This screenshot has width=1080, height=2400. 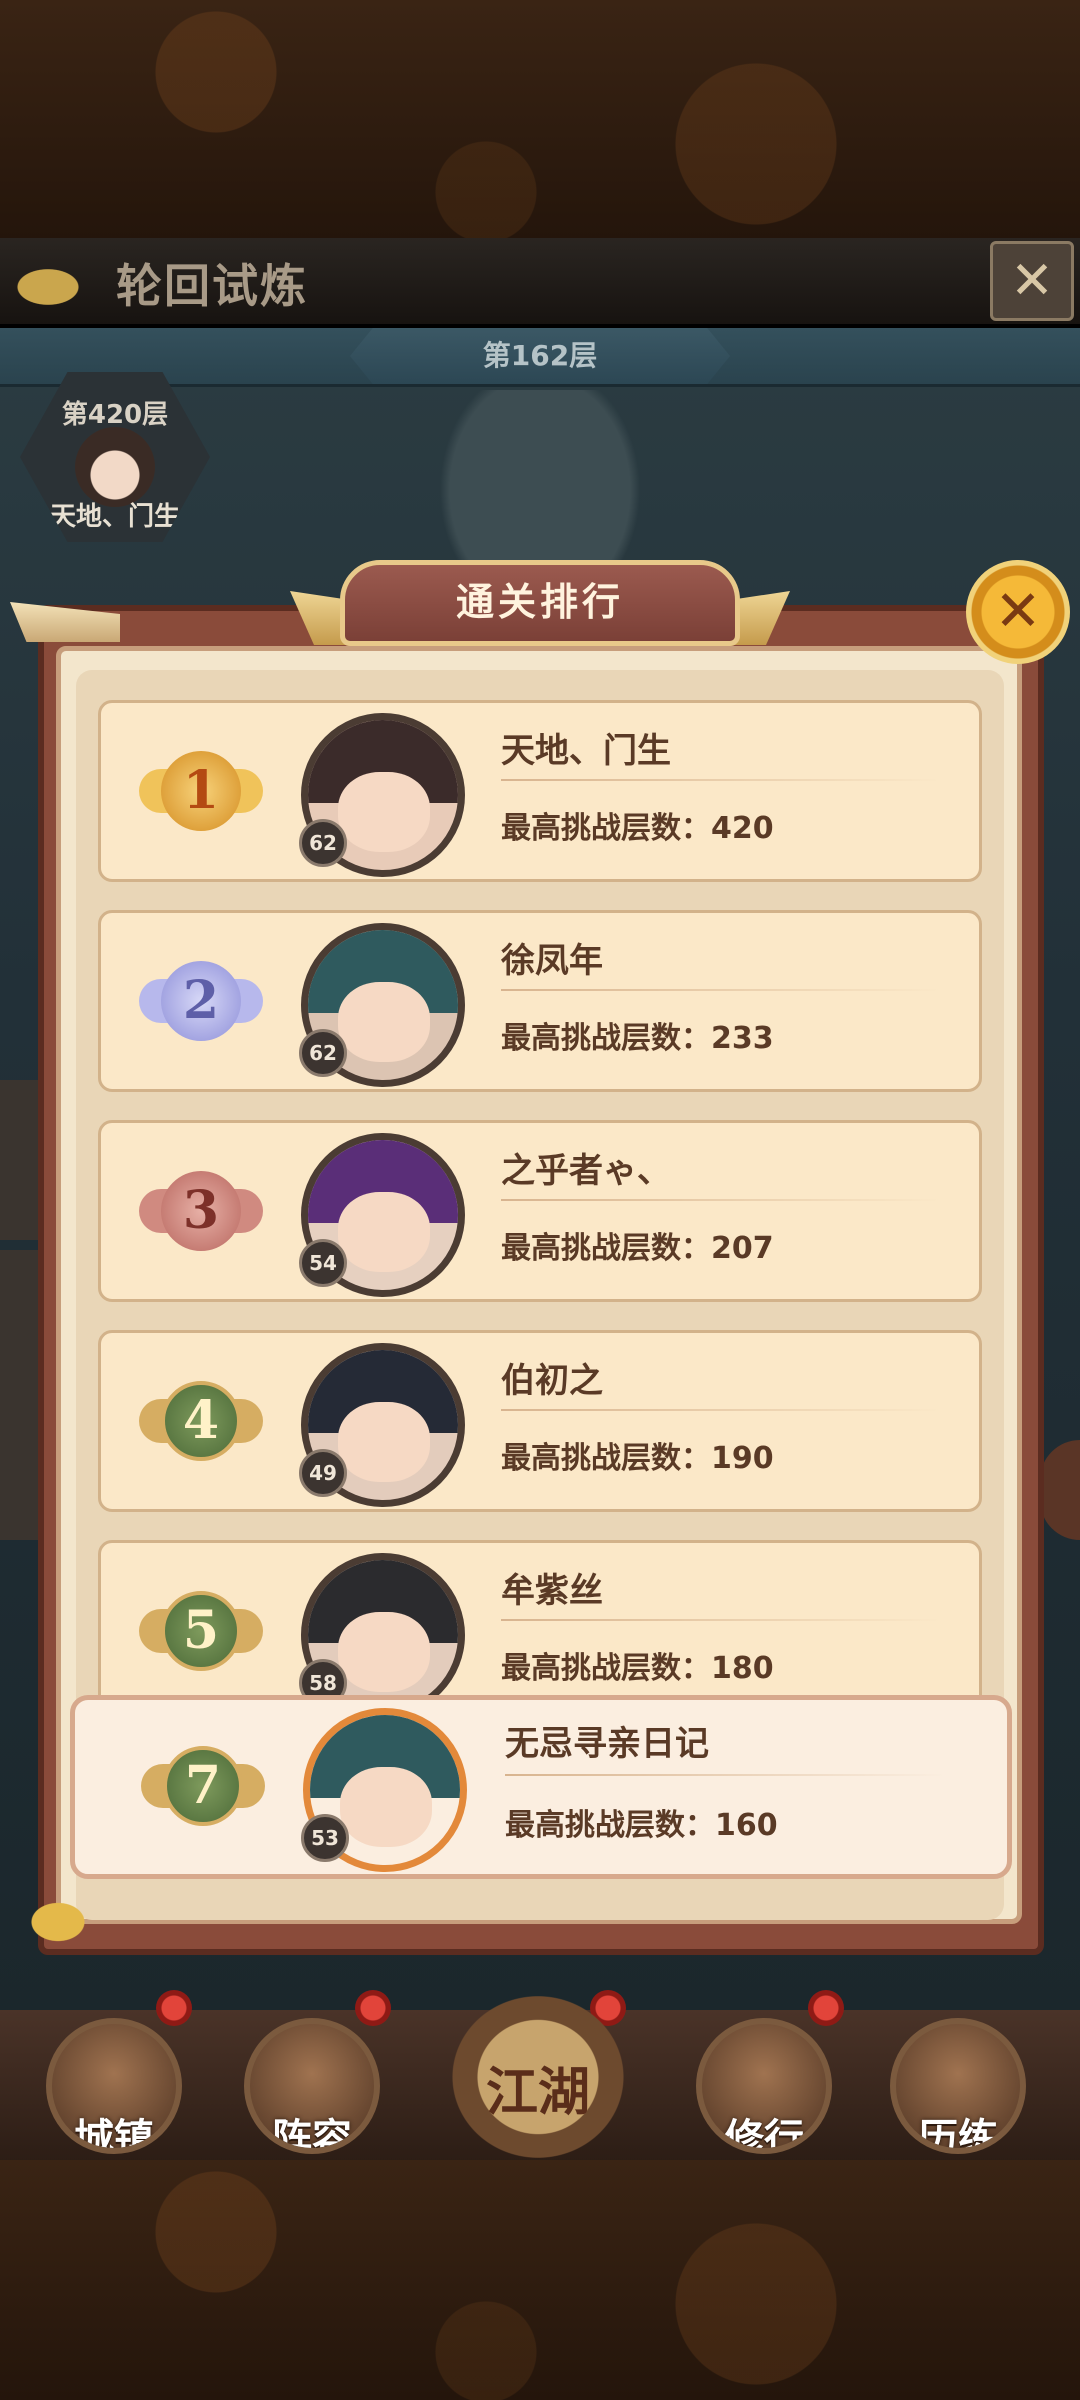 What do you see at coordinates (541, 1787) in the screenshot?
I see `my-ranking-row: 7 53 无忌寻亲日记 最高挑战层数：160` at bounding box center [541, 1787].